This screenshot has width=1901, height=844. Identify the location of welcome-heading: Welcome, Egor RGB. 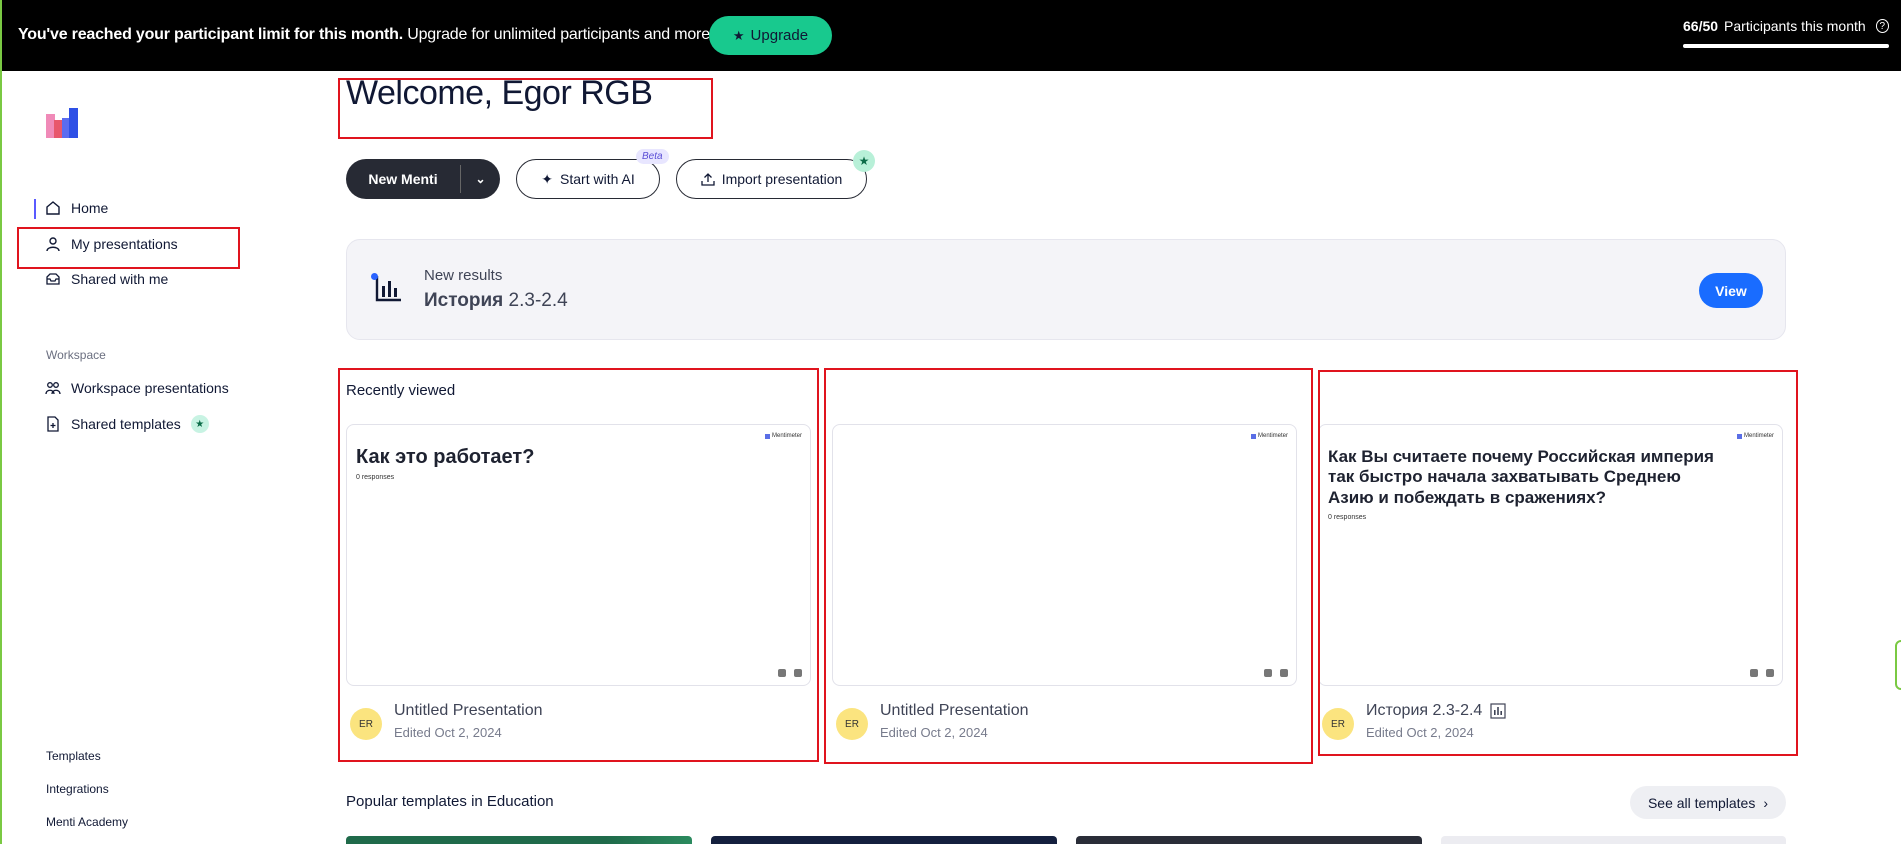
(499, 93).